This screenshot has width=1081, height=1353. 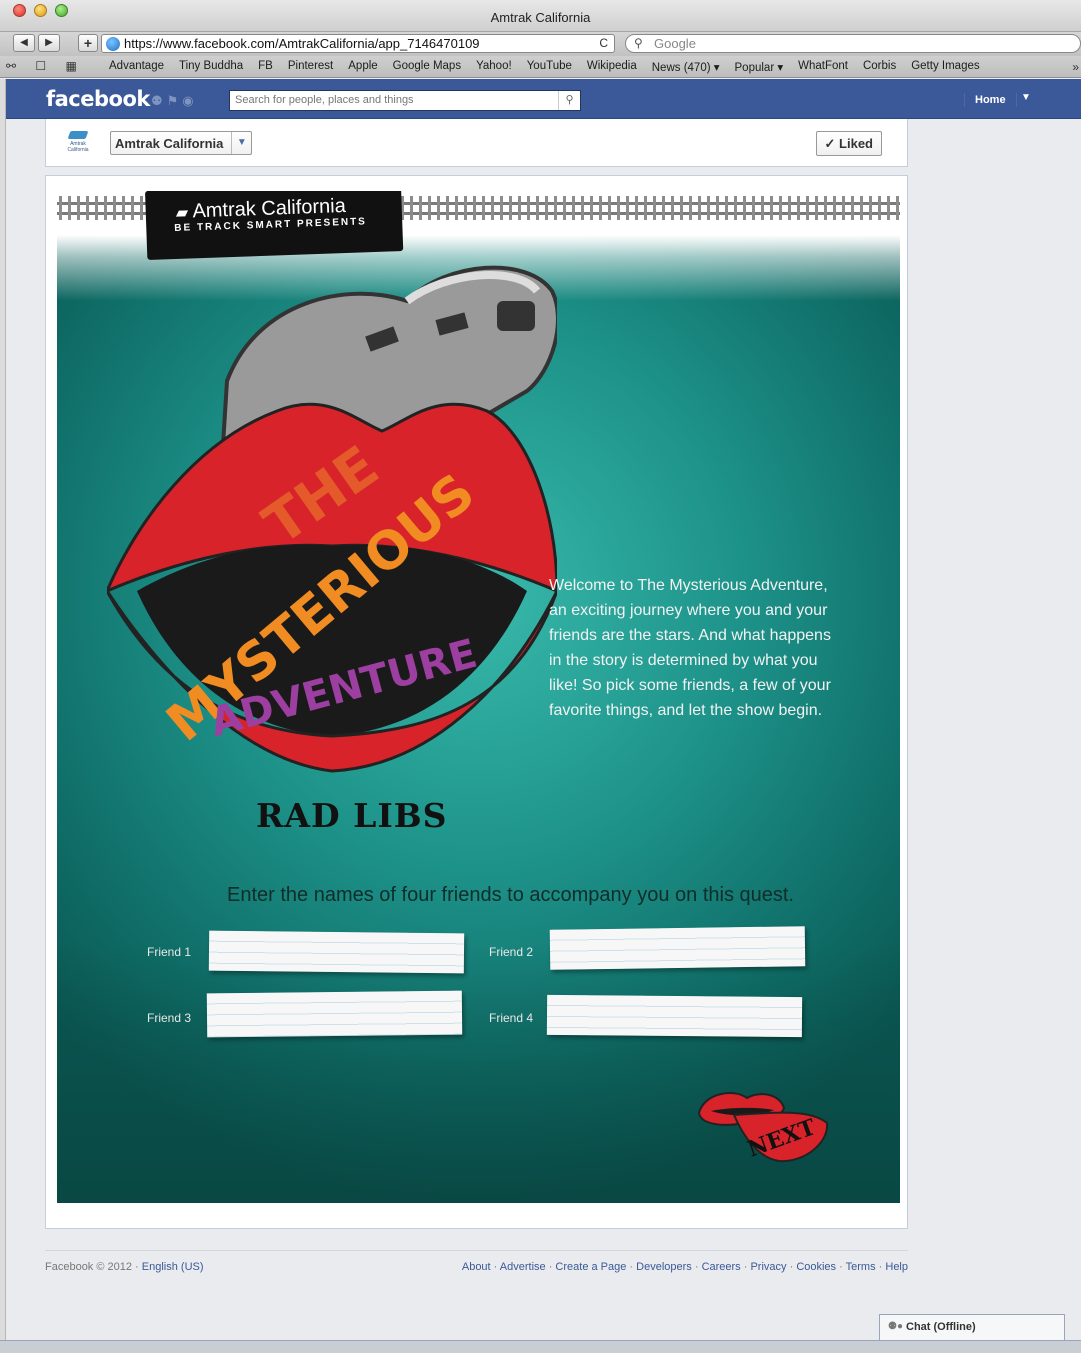 I want to click on back-button: ◀, so click(x=24, y=43).